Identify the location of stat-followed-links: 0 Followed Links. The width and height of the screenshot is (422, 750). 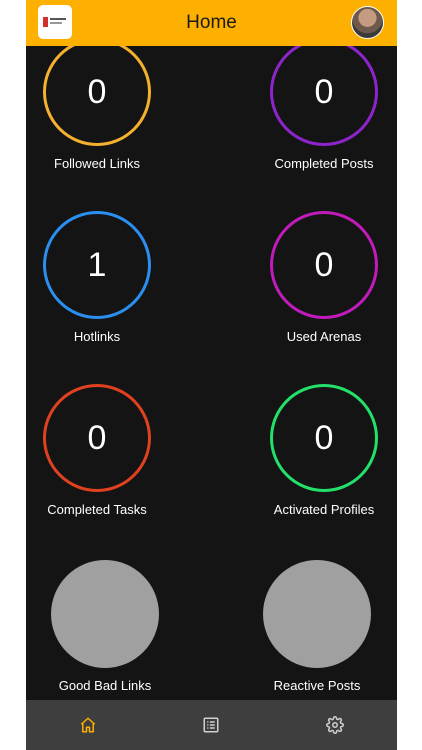
(106, 104).